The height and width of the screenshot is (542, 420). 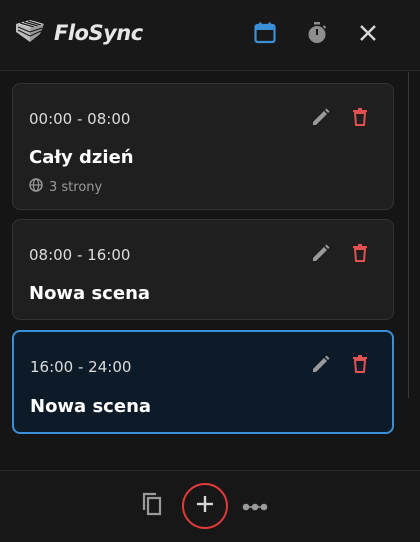 I want to click on add-scene-button, so click(x=205, y=506).